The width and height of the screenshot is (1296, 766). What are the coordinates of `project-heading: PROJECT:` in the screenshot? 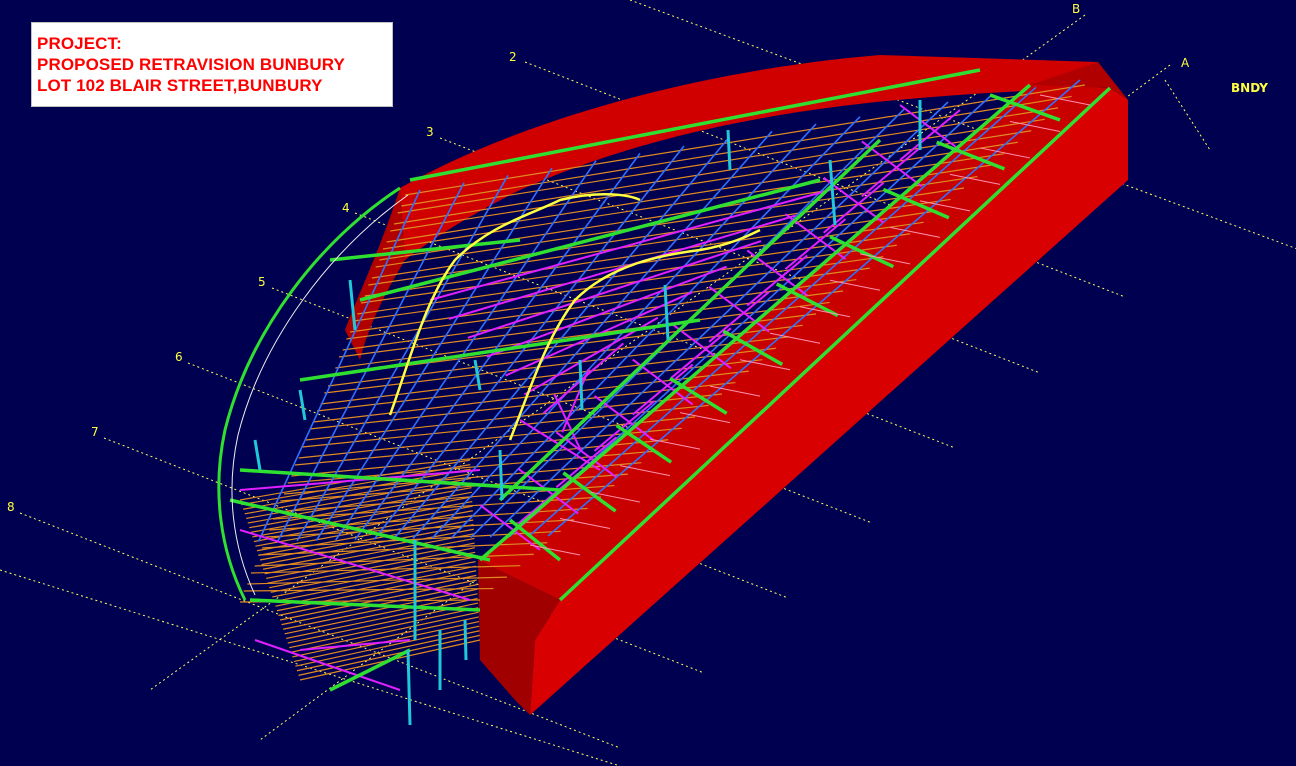 It's located at (79, 43).